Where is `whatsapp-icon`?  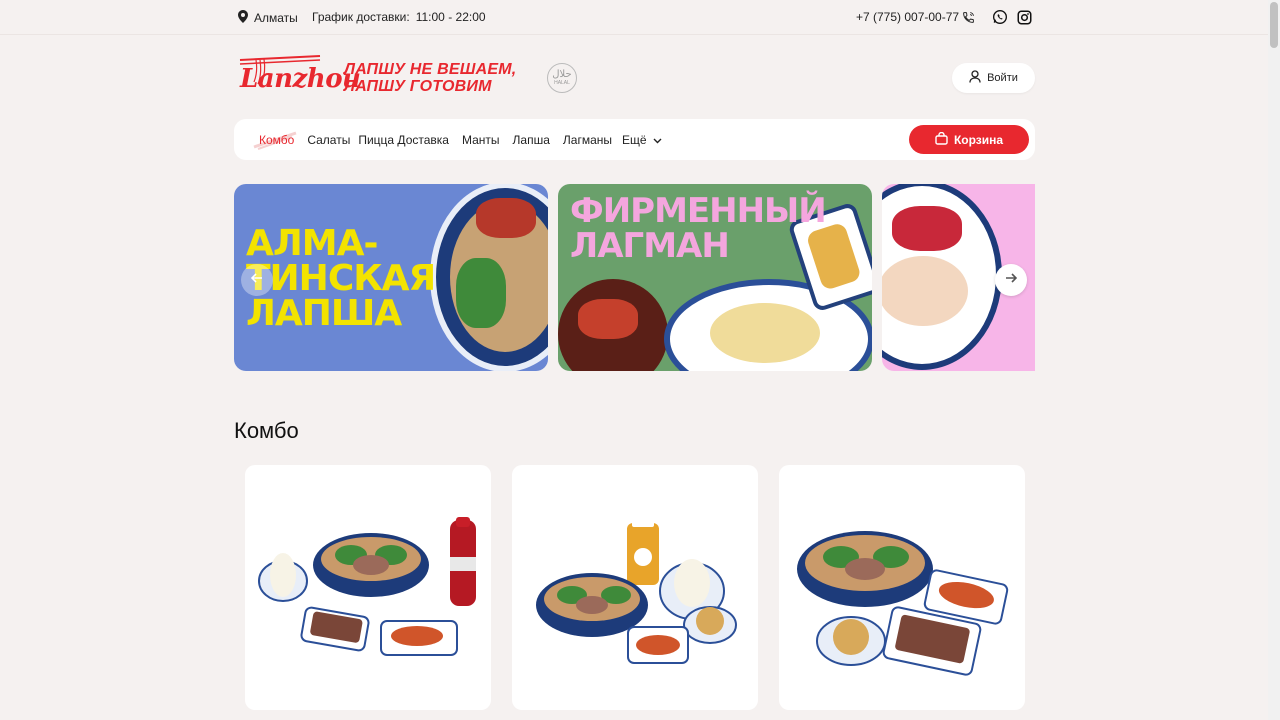 whatsapp-icon is located at coordinates (1000, 17).